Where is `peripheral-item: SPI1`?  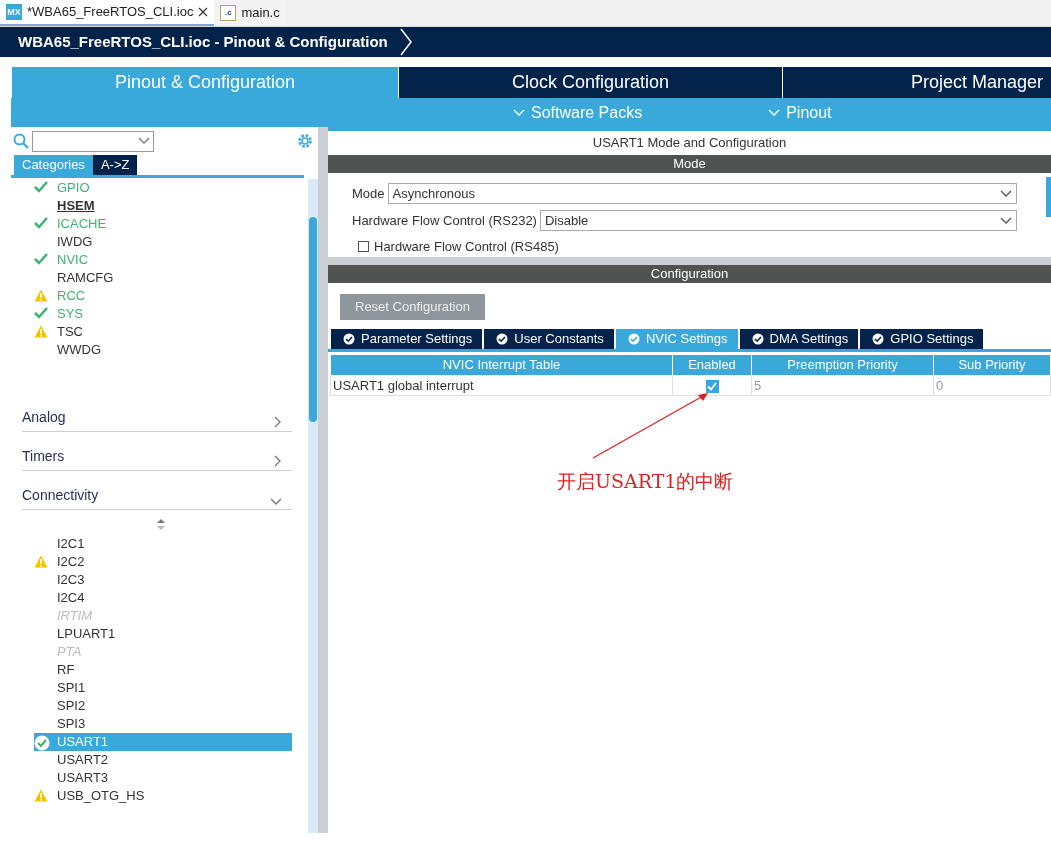 peripheral-item: SPI1 is located at coordinates (163, 688).